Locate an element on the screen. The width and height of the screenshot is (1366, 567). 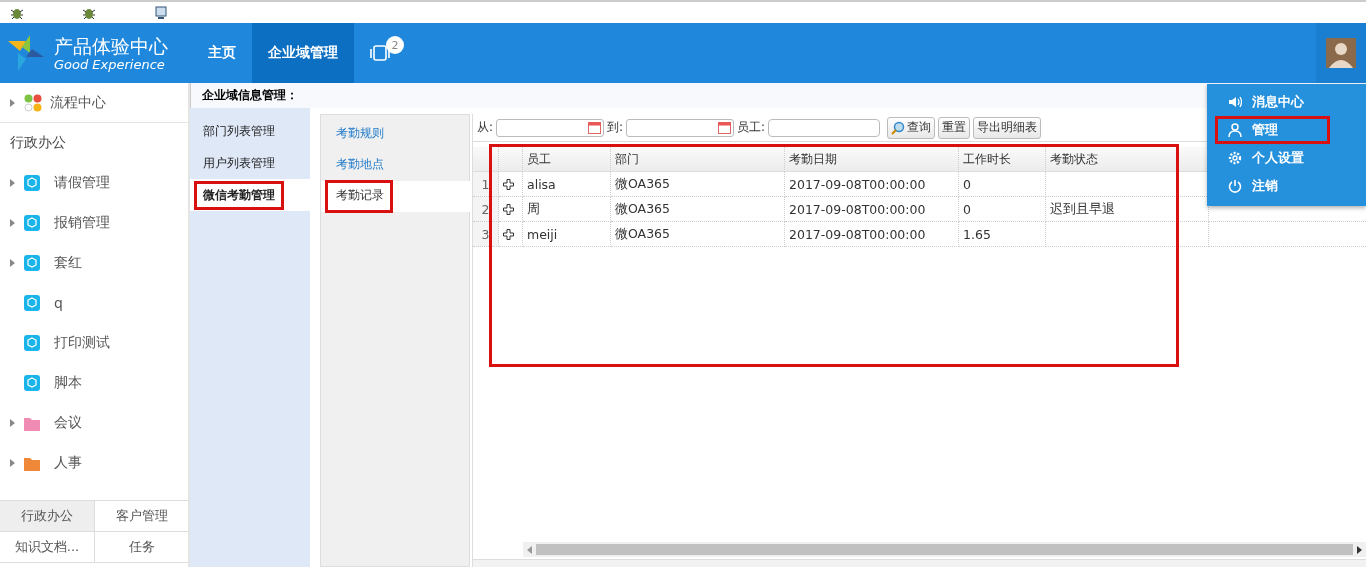
sidebar-item: 人事 is located at coordinates (68, 463).